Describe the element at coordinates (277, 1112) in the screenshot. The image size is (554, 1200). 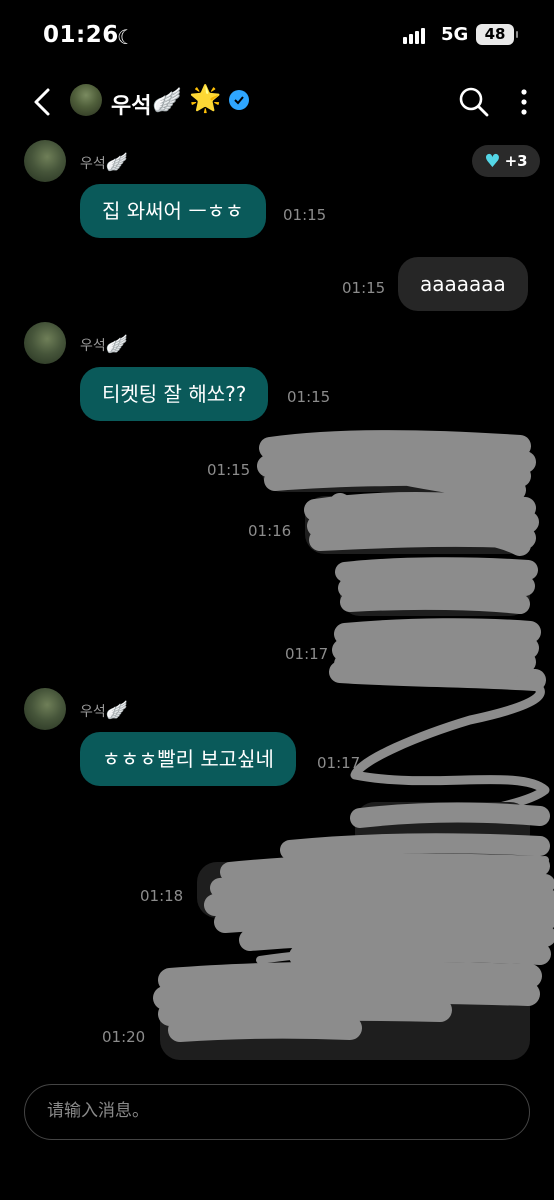
I see `message-input: 请输入消息。` at that location.